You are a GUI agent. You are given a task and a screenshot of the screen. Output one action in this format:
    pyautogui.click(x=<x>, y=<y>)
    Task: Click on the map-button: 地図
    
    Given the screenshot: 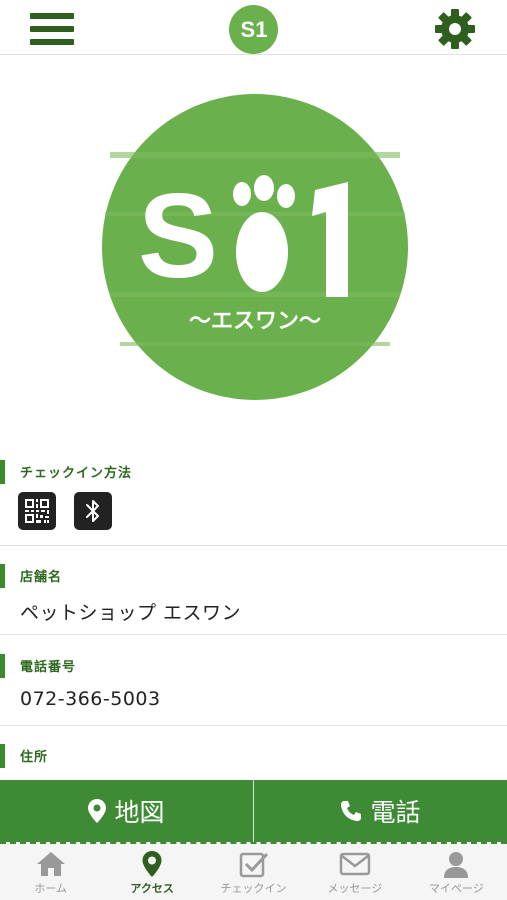 What is the action you would take?
    pyautogui.click(x=126, y=811)
    